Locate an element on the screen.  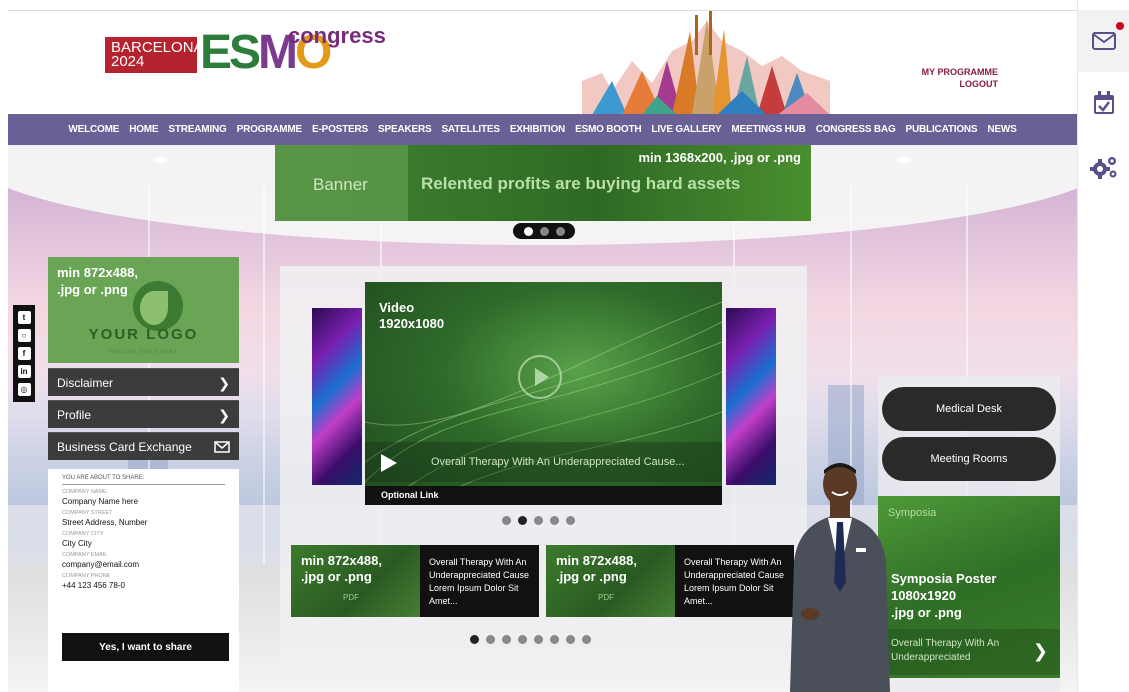
pdf-thumbnail: min 872x488, .jpg or .png PDF is located at coordinates (610, 581).